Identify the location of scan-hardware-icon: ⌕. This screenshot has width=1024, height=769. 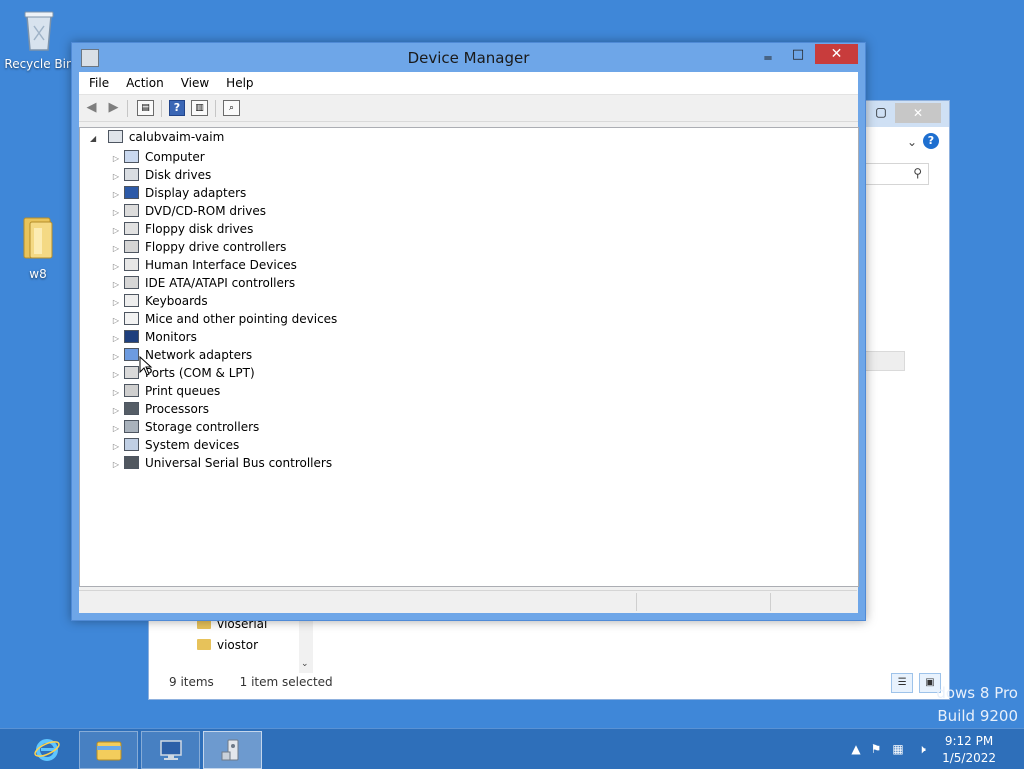
(231, 108).